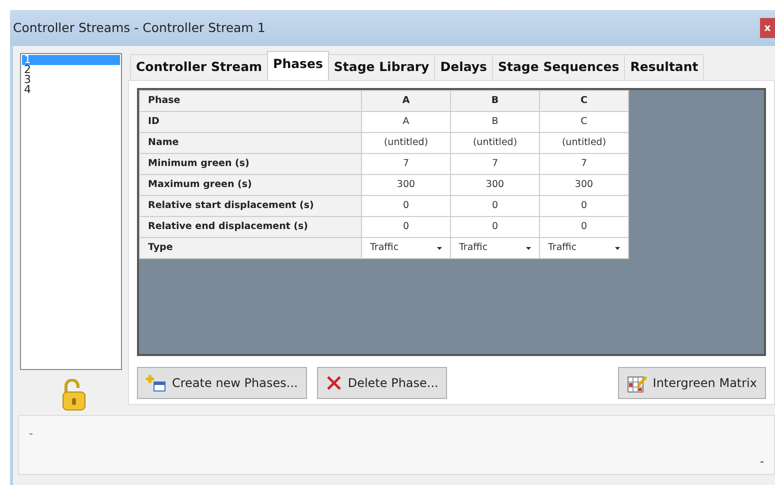  What do you see at coordinates (251, 143) in the screenshot?
I see `row-label: Name` at bounding box center [251, 143].